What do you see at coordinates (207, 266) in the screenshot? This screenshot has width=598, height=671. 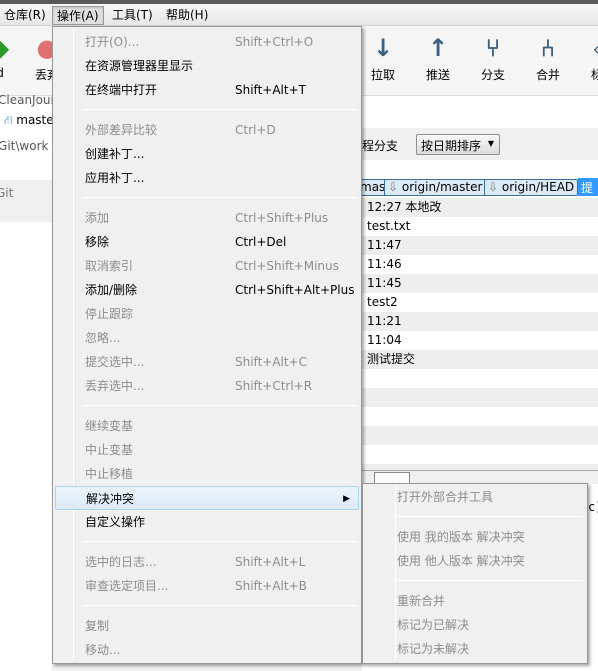 I see `menu-item: 取消索引 Ctrl+Shift+Minus` at bounding box center [207, 266].